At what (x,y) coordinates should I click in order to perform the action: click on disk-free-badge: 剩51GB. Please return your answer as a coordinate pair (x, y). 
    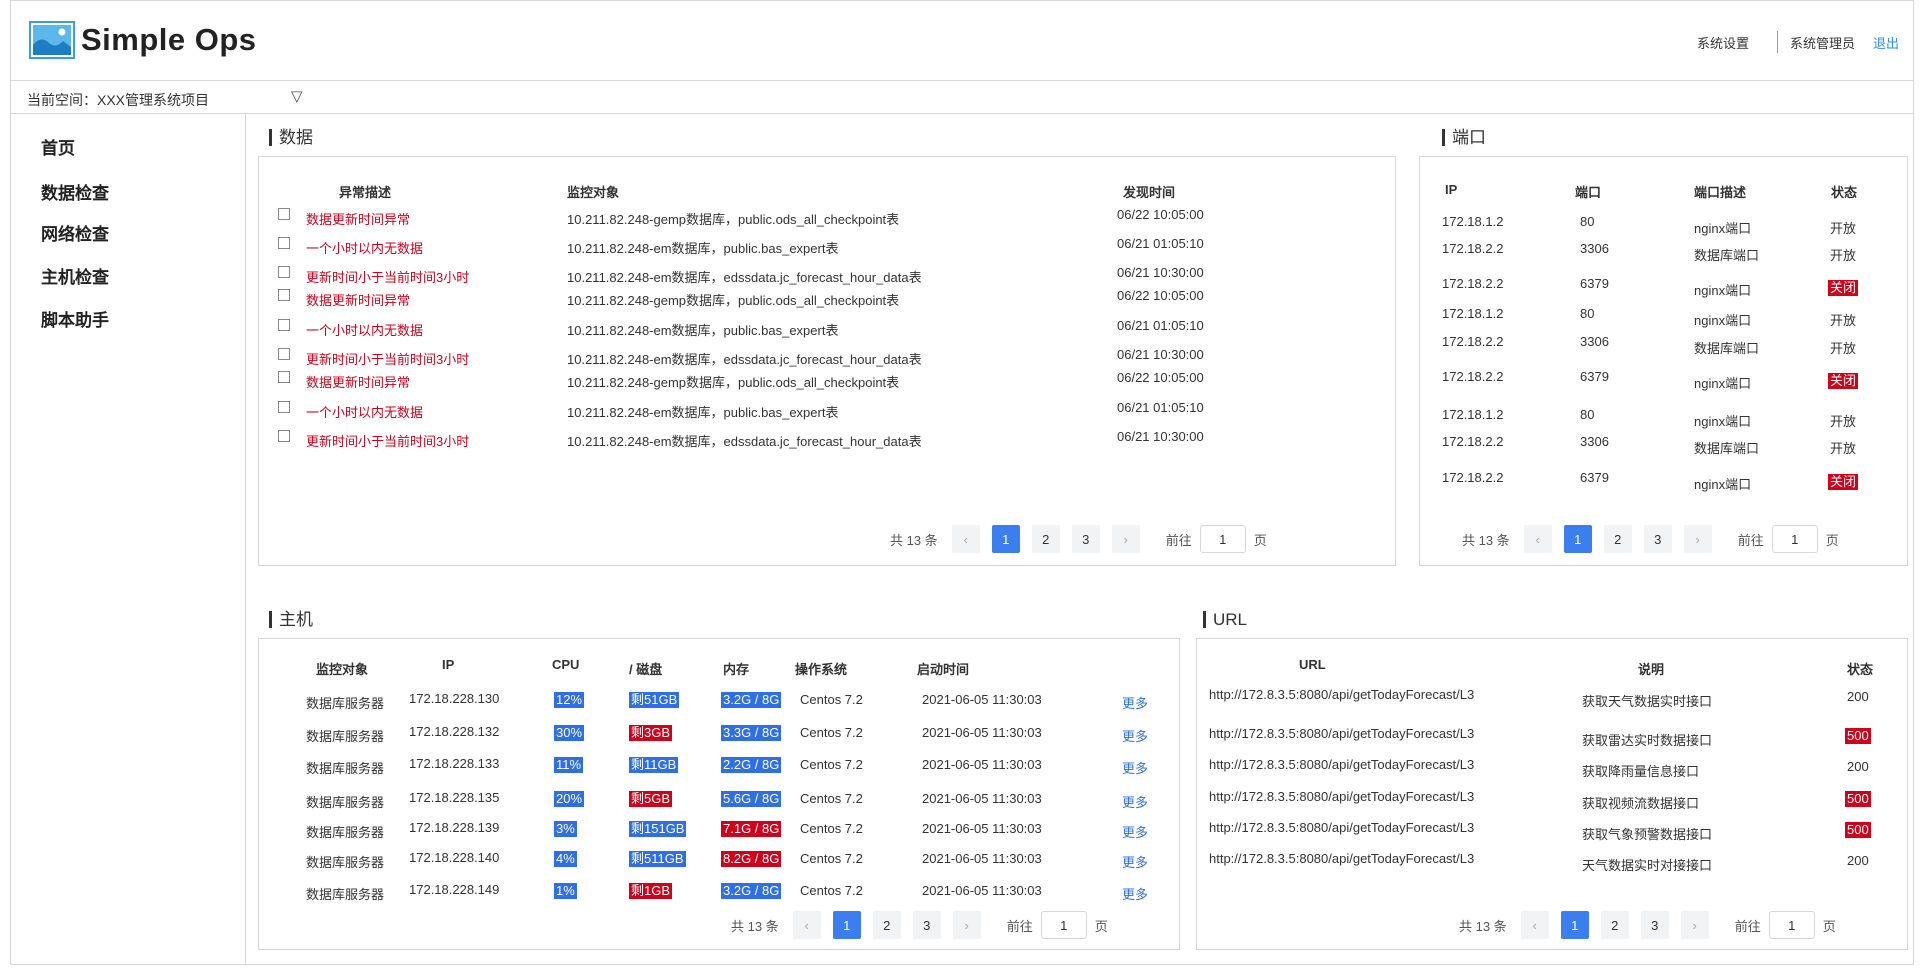
    Looking at the image, I should click on (654, 700).